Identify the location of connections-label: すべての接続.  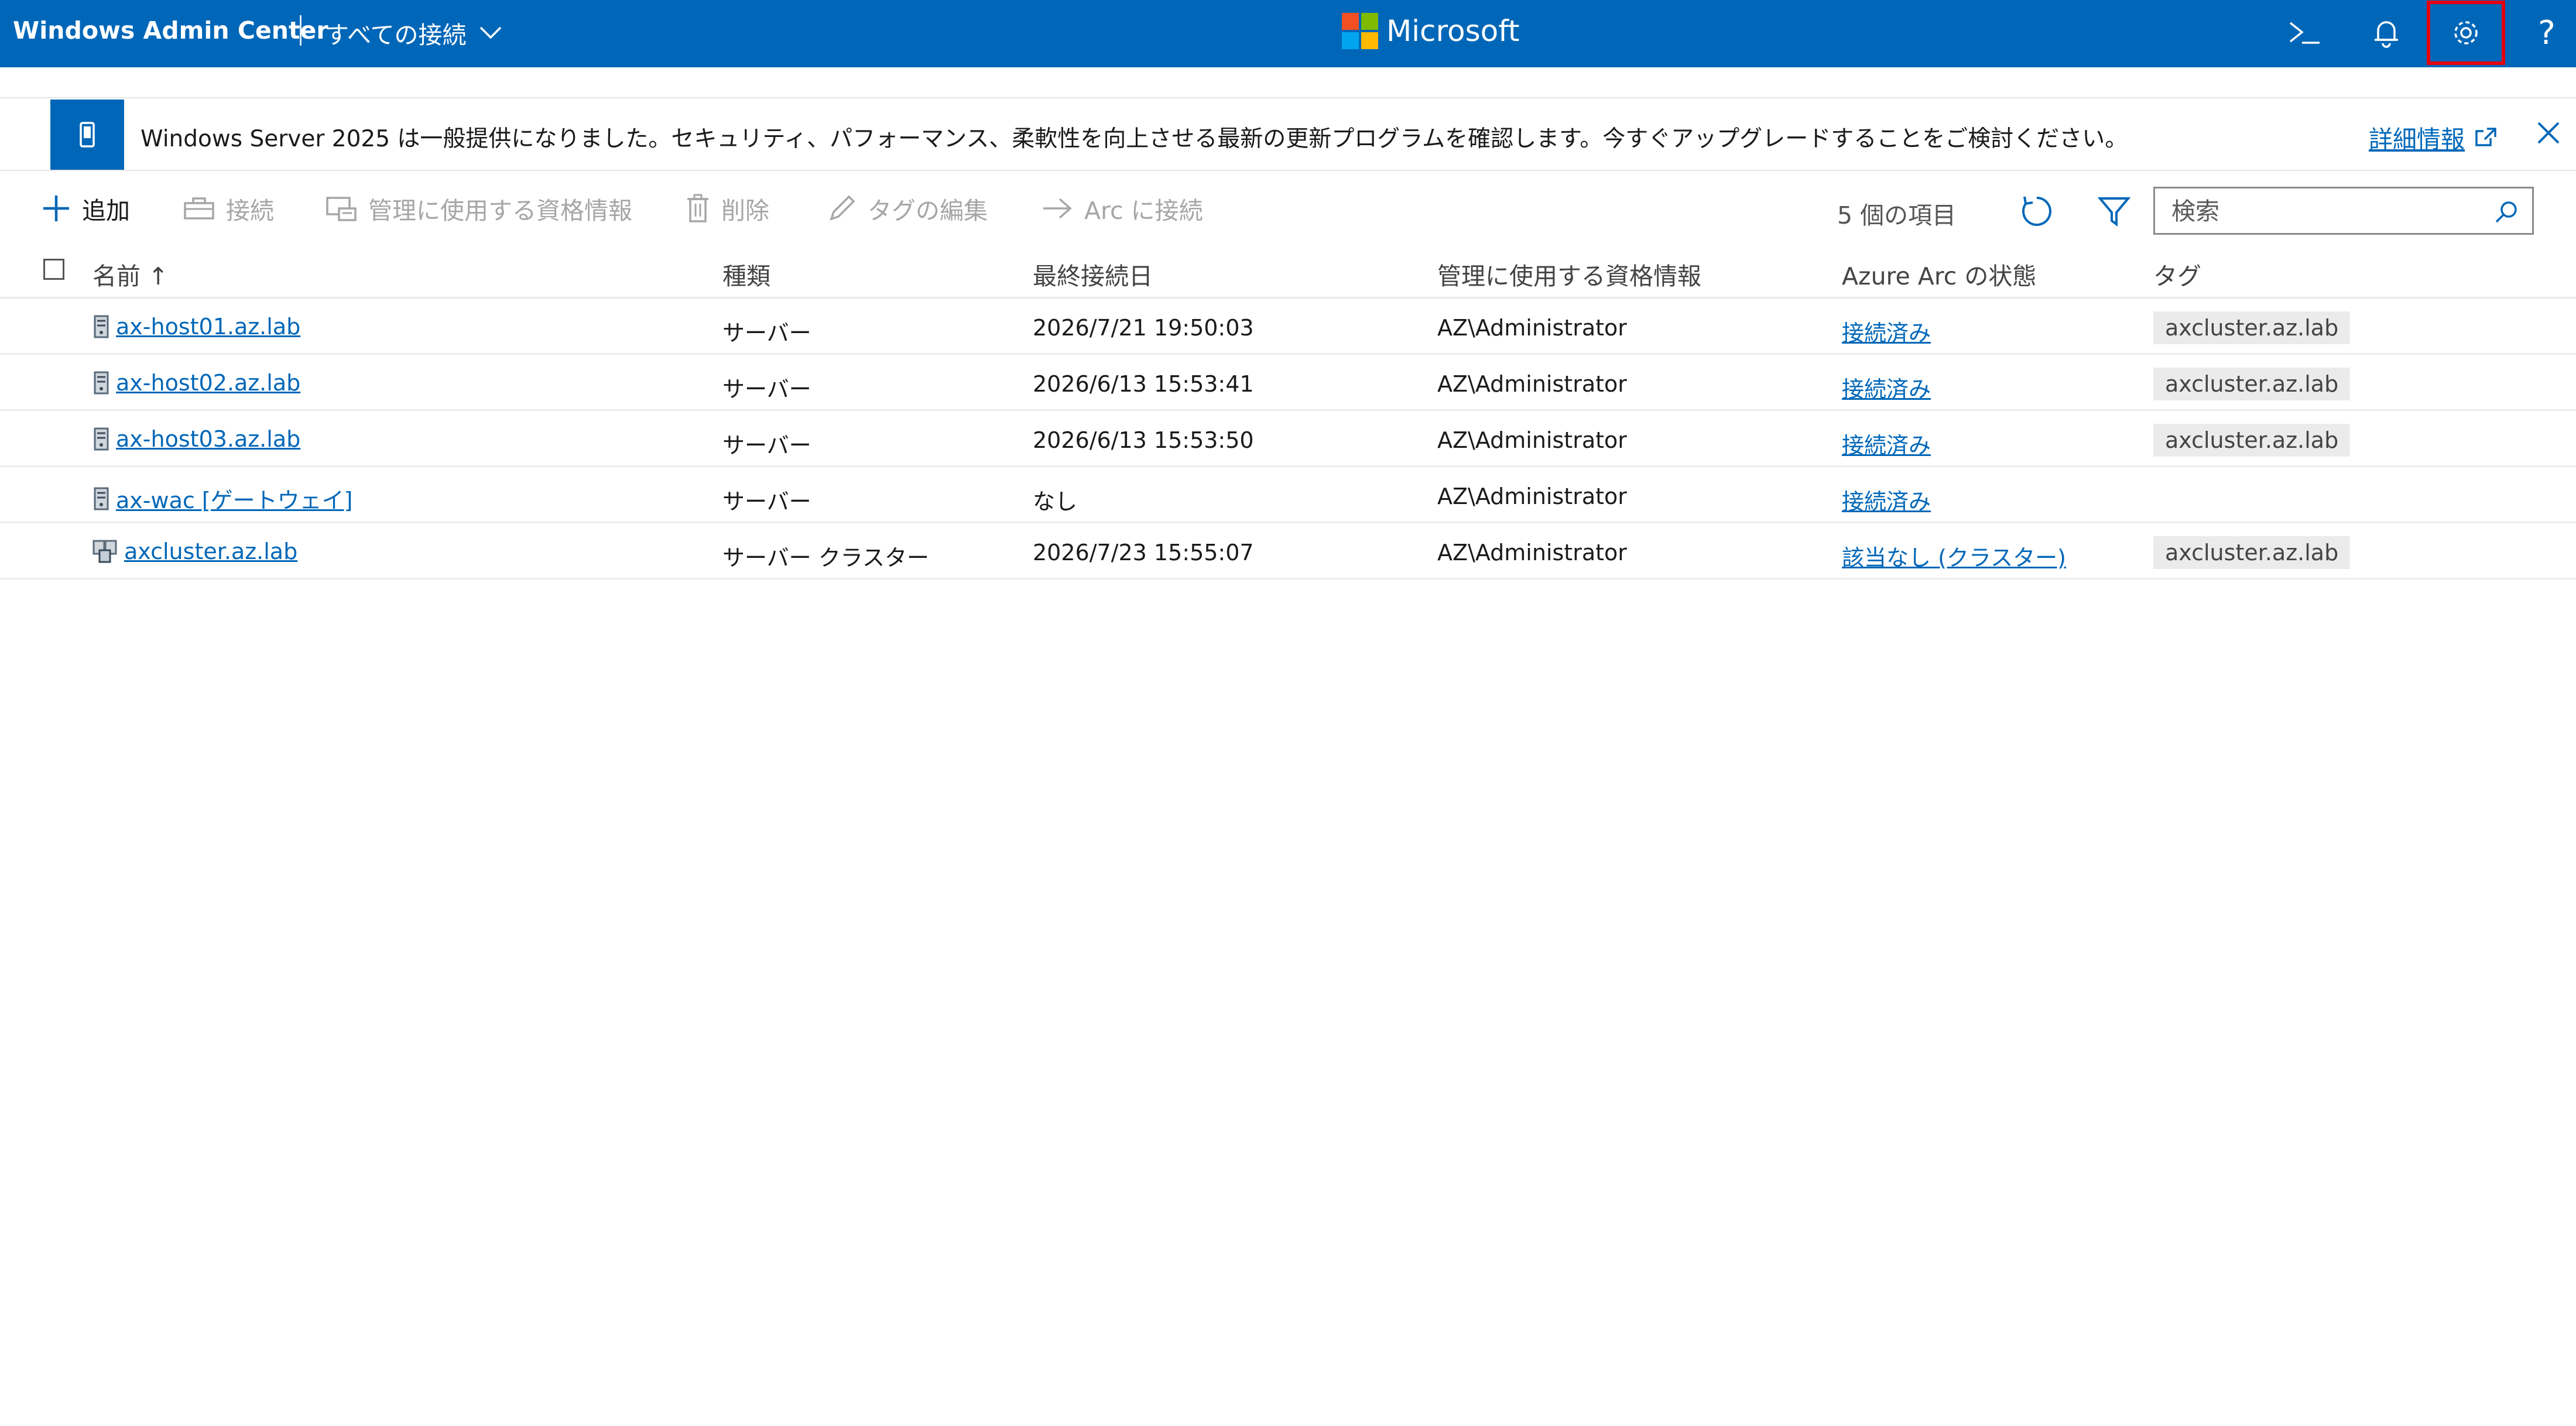
(396, 35).